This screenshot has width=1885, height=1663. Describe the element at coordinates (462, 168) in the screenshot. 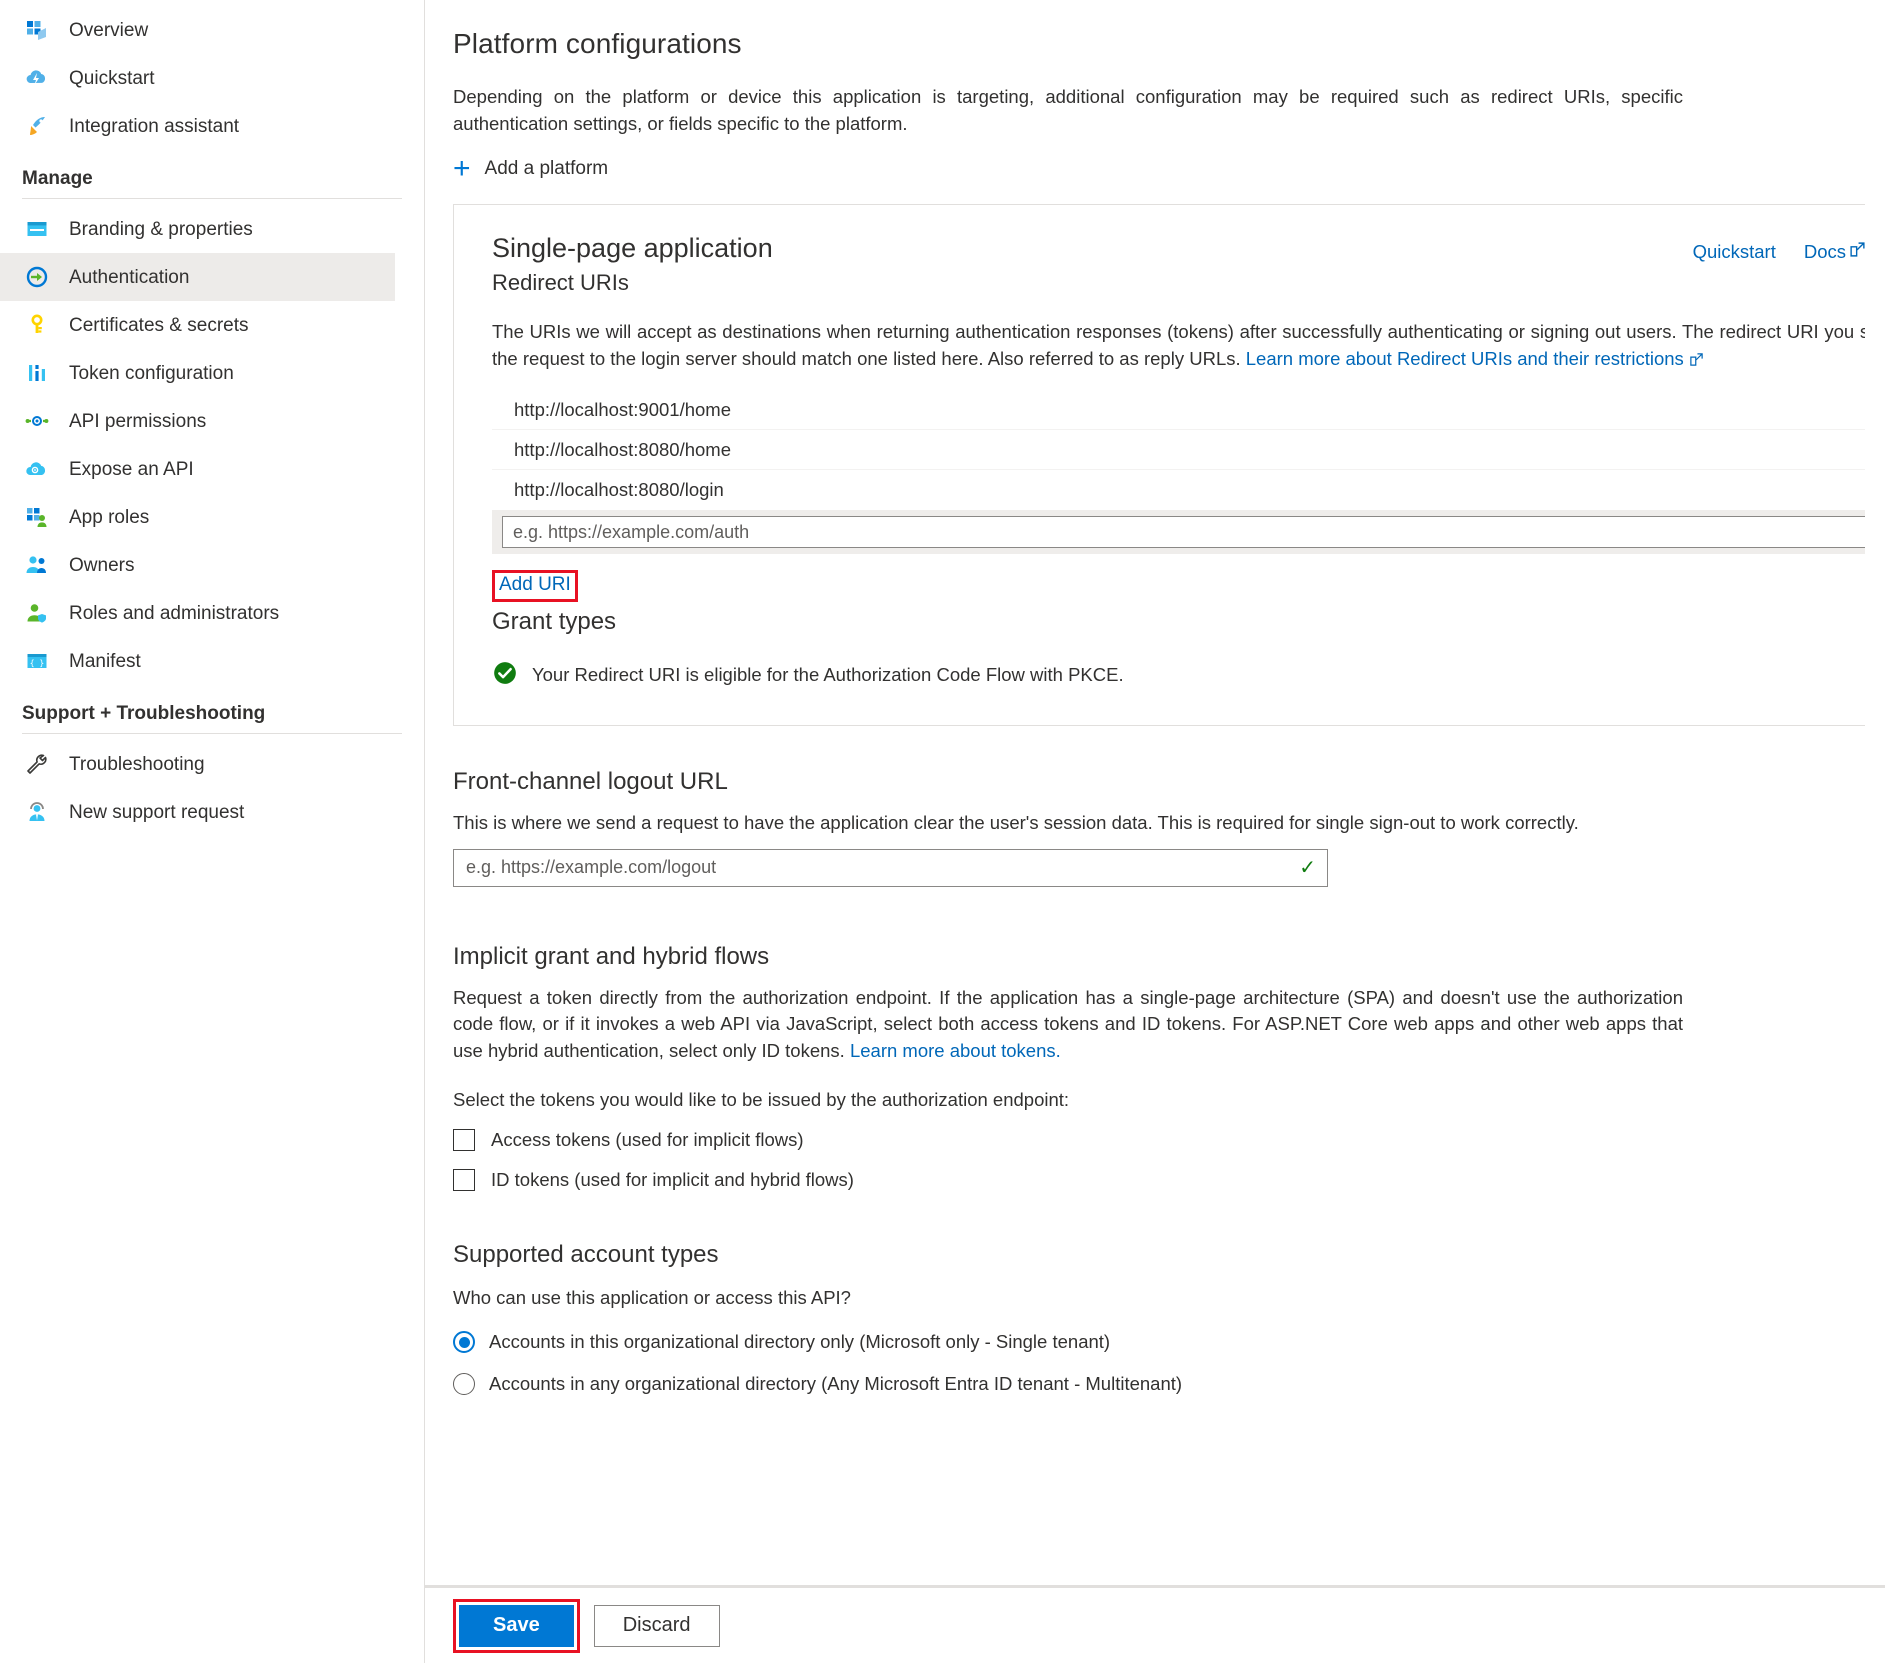

I see `plus-icon: +` at that location.